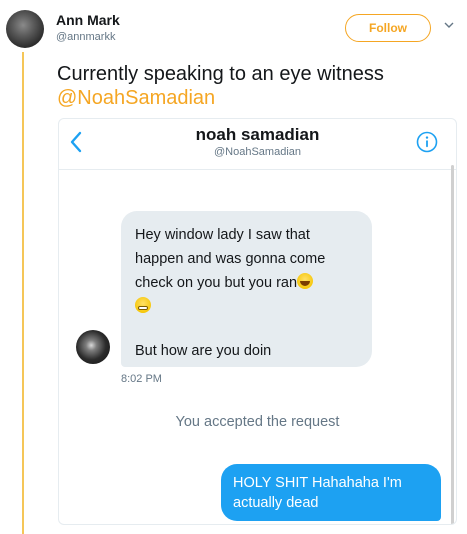  Describe the element at coordinates (222, 235) in the screenshot. I see `message-line: Hey window lady I saw that` at that location.